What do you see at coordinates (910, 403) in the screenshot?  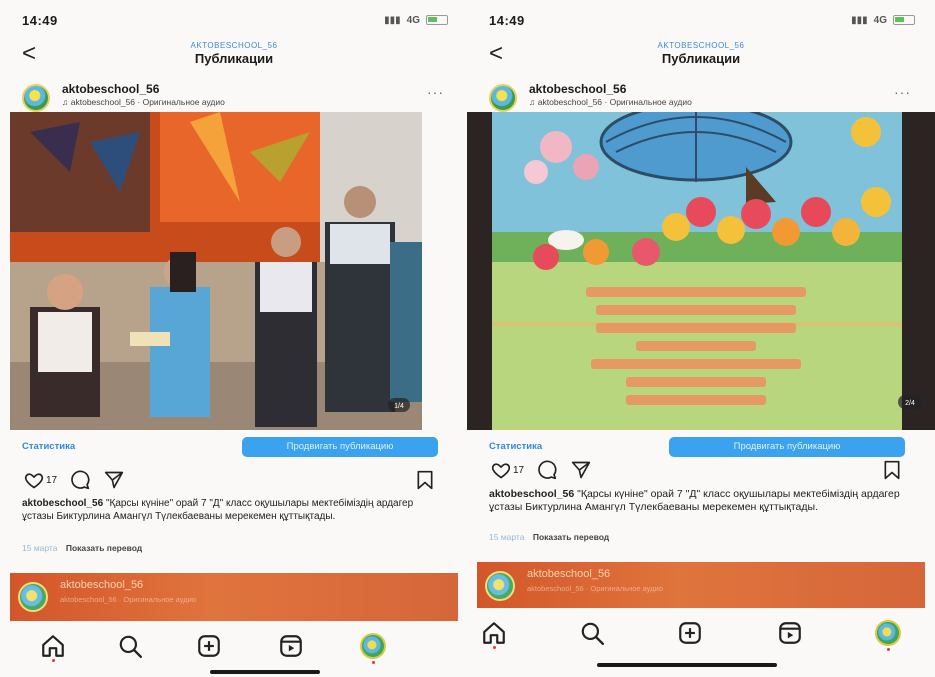 I see `photo-counter: 2/4` at bounding box center [910, 403].